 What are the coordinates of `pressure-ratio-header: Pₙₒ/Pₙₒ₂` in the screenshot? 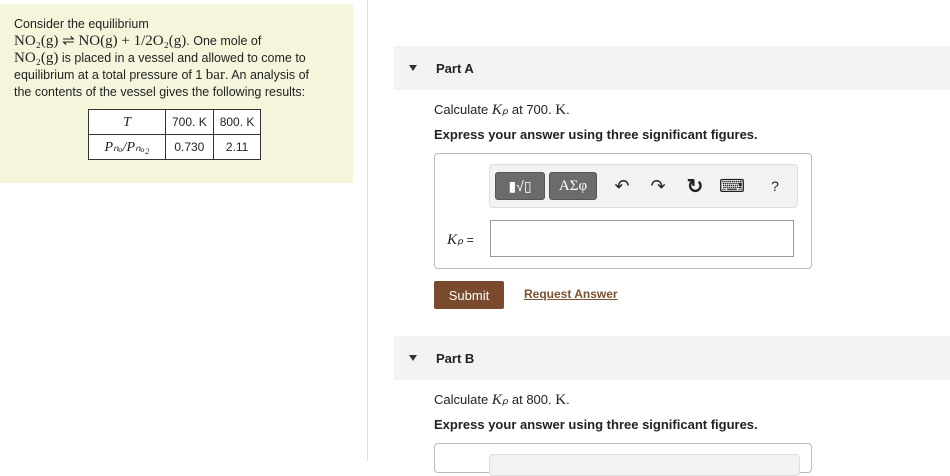 It's located at (127, 147).